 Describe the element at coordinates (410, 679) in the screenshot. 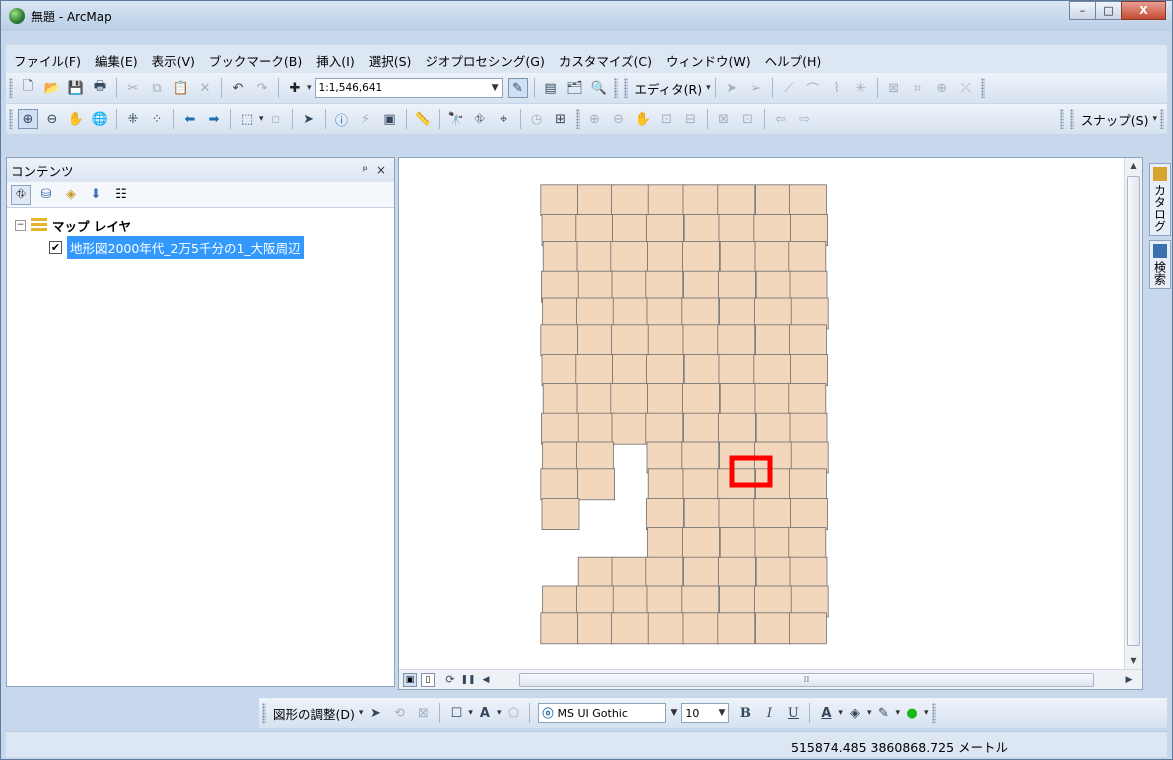

I see `data-view-icon: ▣` at that location.